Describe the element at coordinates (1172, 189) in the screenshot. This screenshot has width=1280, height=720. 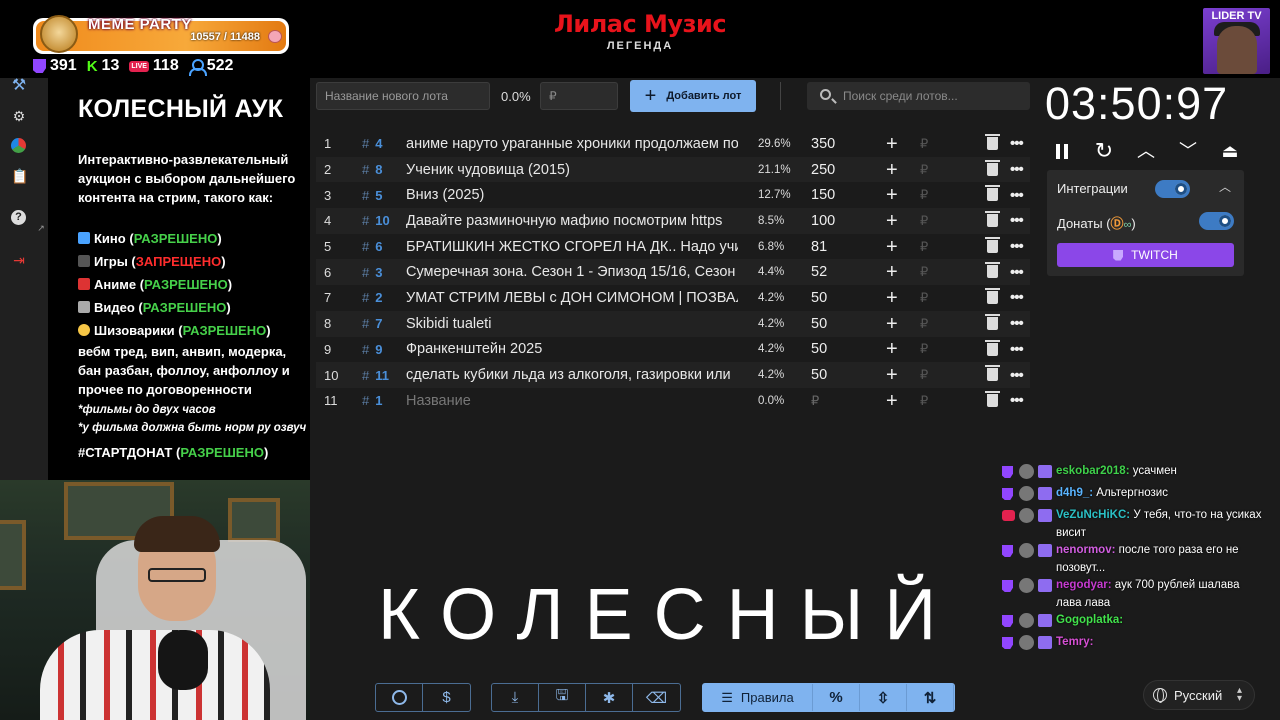
I see `integrations-toggle` at that location.